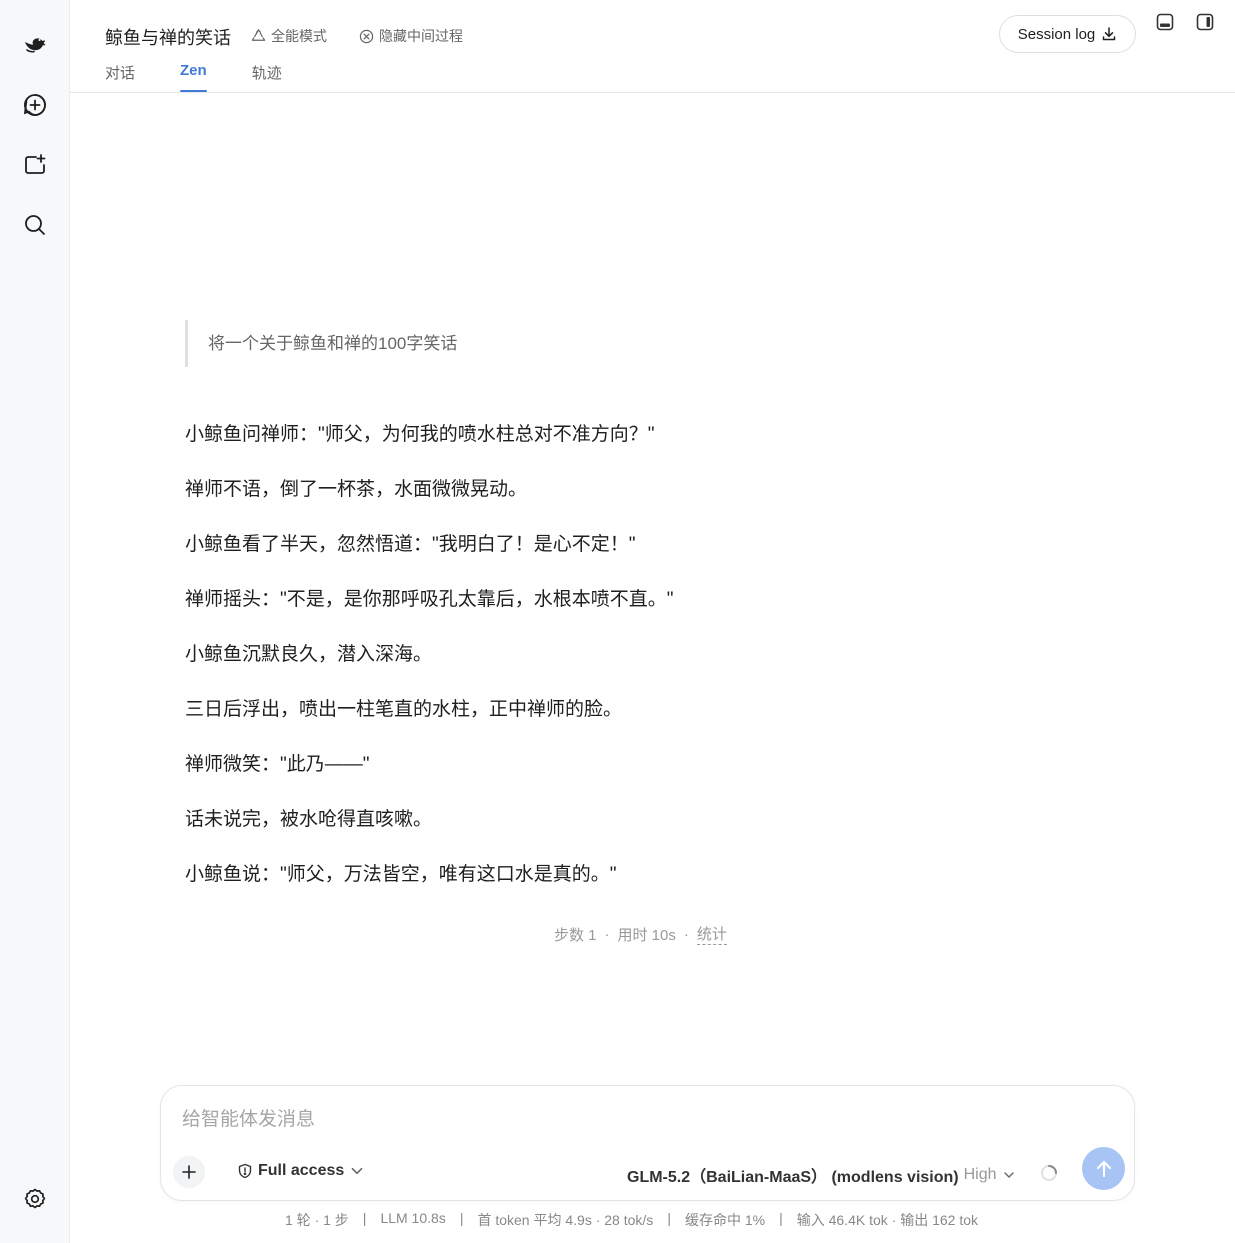 Image resolution: width=1235 pixels, height=1243 pixels. What do you see at coordinates (1205, 22) in the screenshot?
I see `right-panel-toggle-icon` at bounding box center [1205, 22].